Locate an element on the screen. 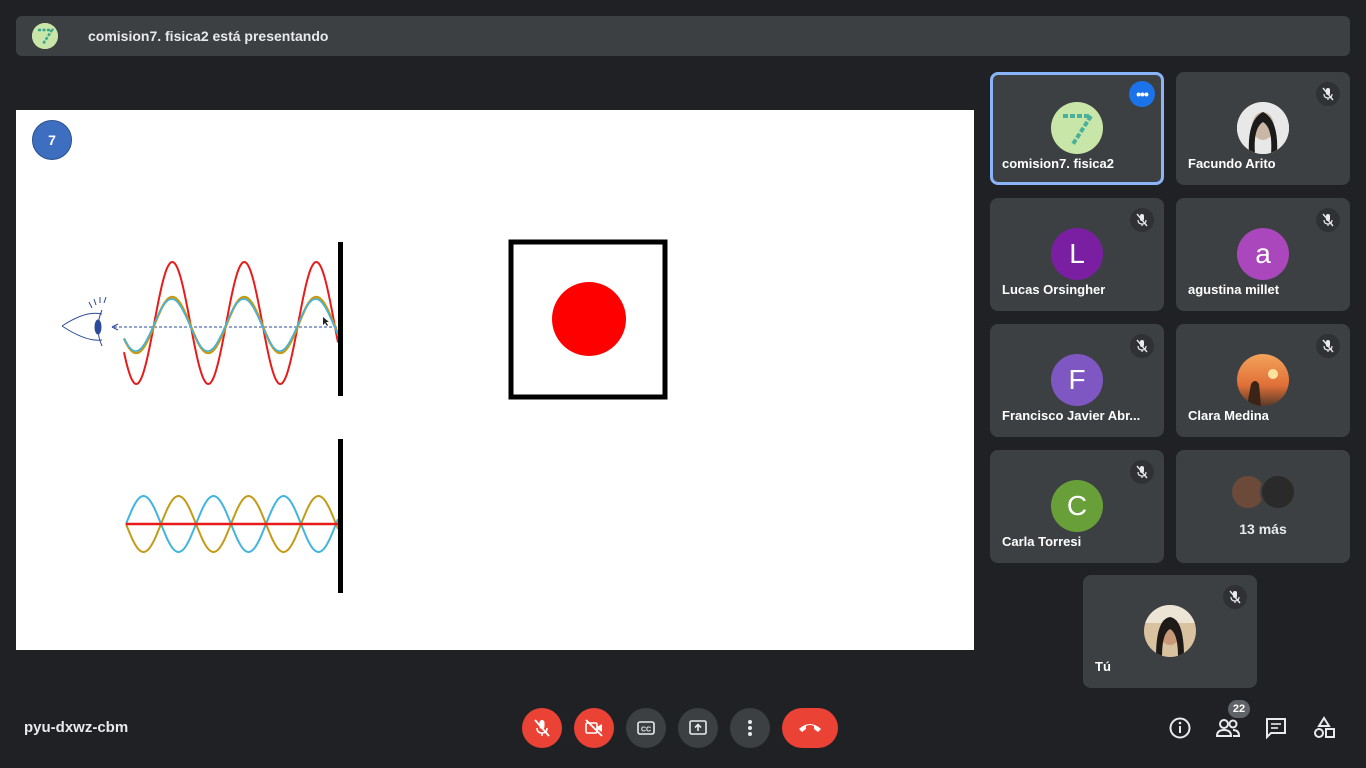  presenting-text: comision7. fisica2 está presentando is located at coordinates (208, 36).